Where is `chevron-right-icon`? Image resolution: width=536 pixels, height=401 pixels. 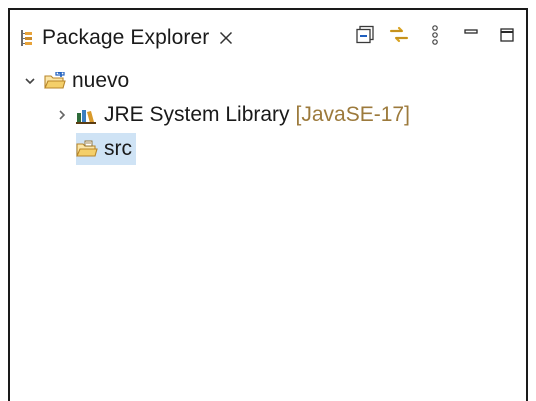 chevron-right-icon is located at coordinates (62, 115).